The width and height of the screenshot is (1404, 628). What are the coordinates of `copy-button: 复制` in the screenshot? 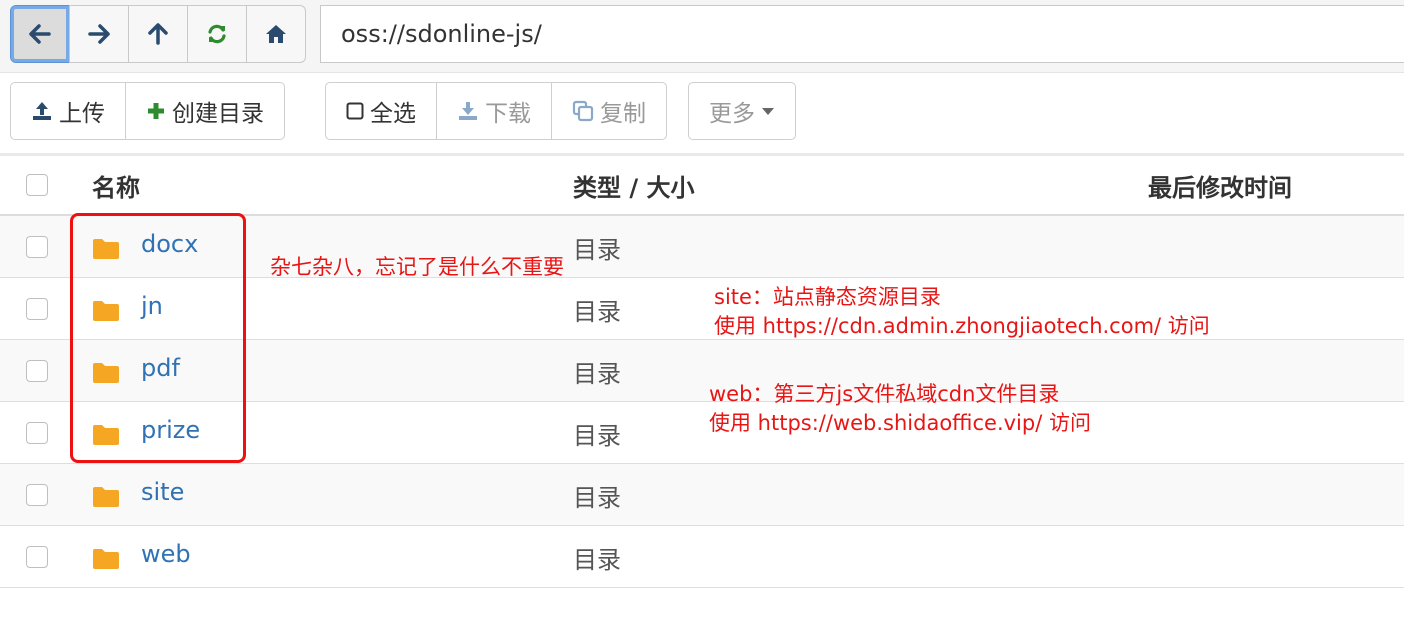 It's located at (609, 111).